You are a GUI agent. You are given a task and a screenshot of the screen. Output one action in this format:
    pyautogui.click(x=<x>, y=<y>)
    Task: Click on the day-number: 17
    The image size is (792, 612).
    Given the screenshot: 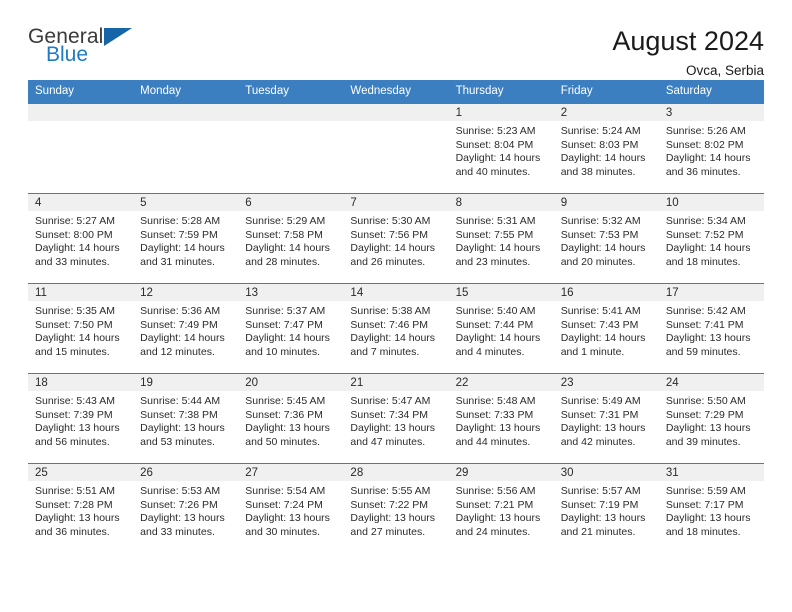 What is the action you would take?
    pyautogui.click(x=711, y=292)
    